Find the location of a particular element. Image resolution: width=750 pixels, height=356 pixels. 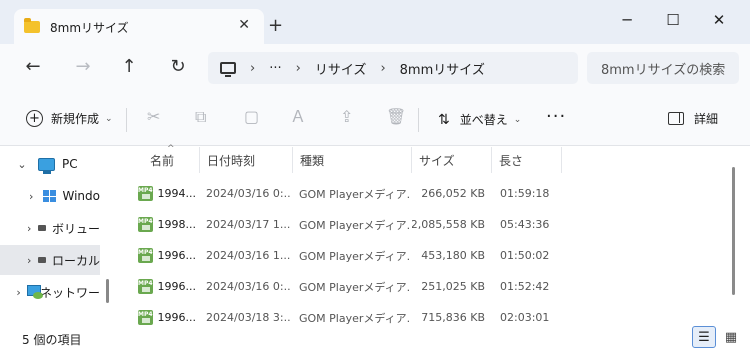

title-bar: 8mmリサイズ ✕ + ─ ☐ ✕ is located at coordinates (375, 22).